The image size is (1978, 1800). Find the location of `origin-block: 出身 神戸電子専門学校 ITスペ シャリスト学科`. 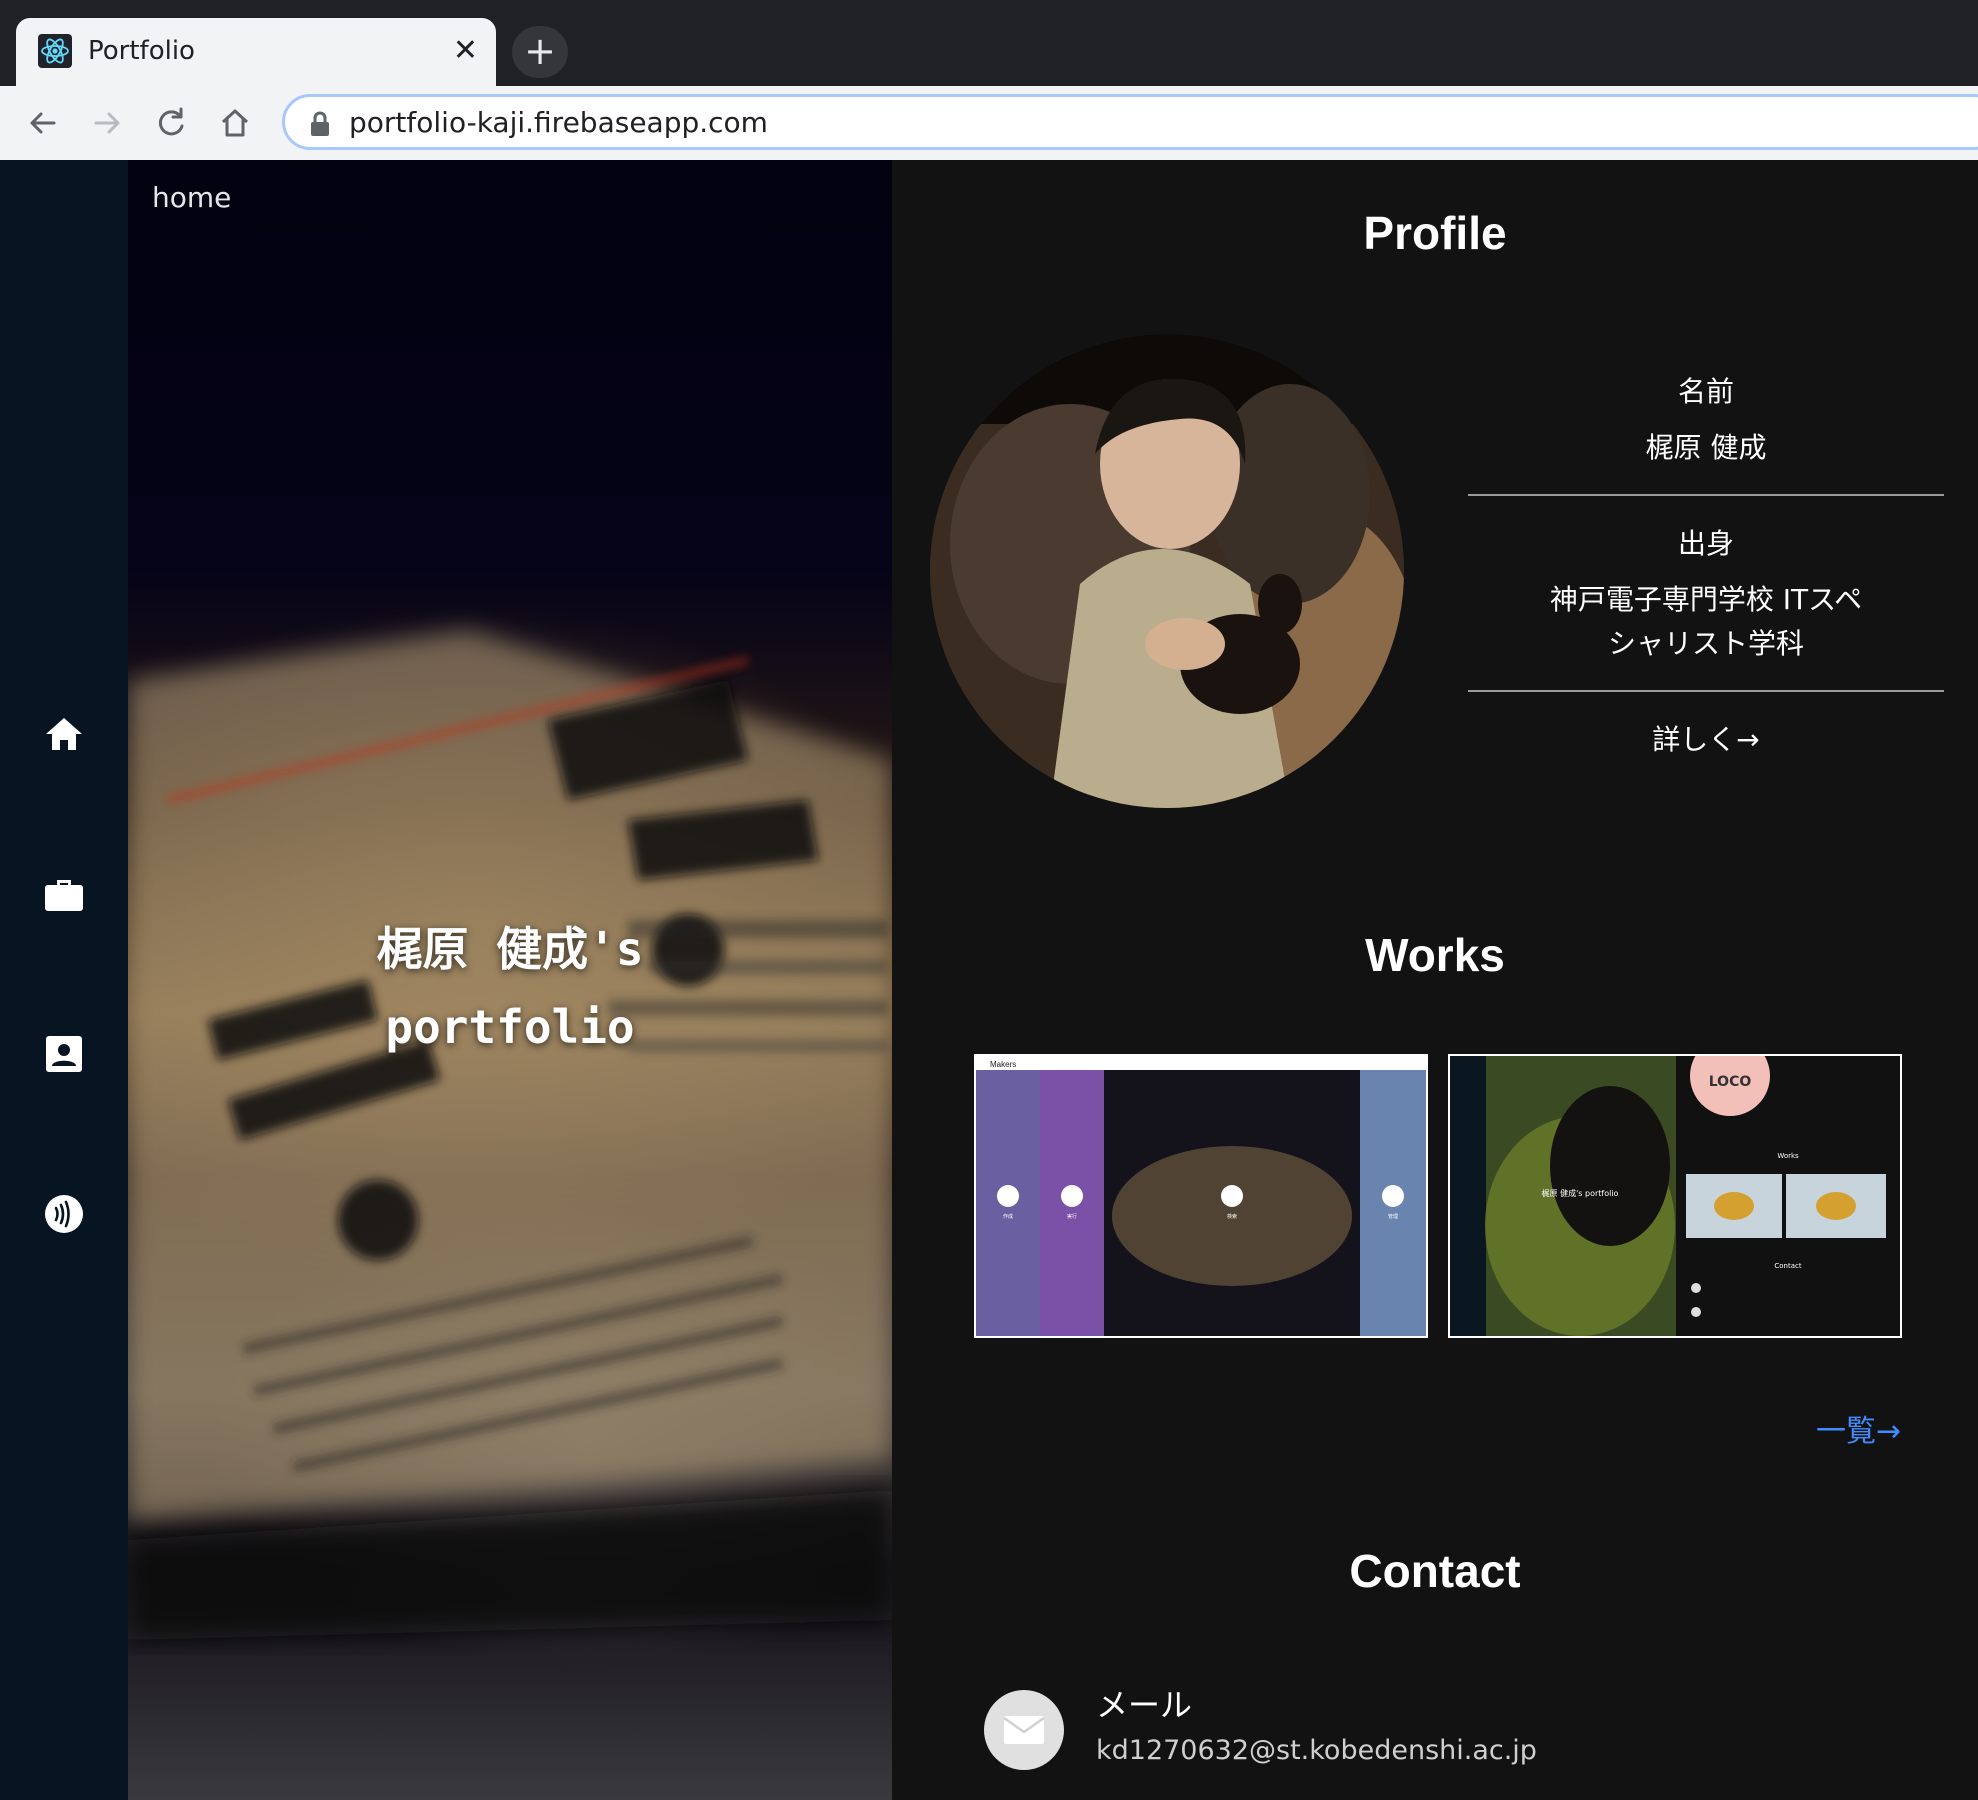

origin-block: 出身 神戸電子専門学校 ITスペ シャリスト学科 is located at coordinates (1706, 594).